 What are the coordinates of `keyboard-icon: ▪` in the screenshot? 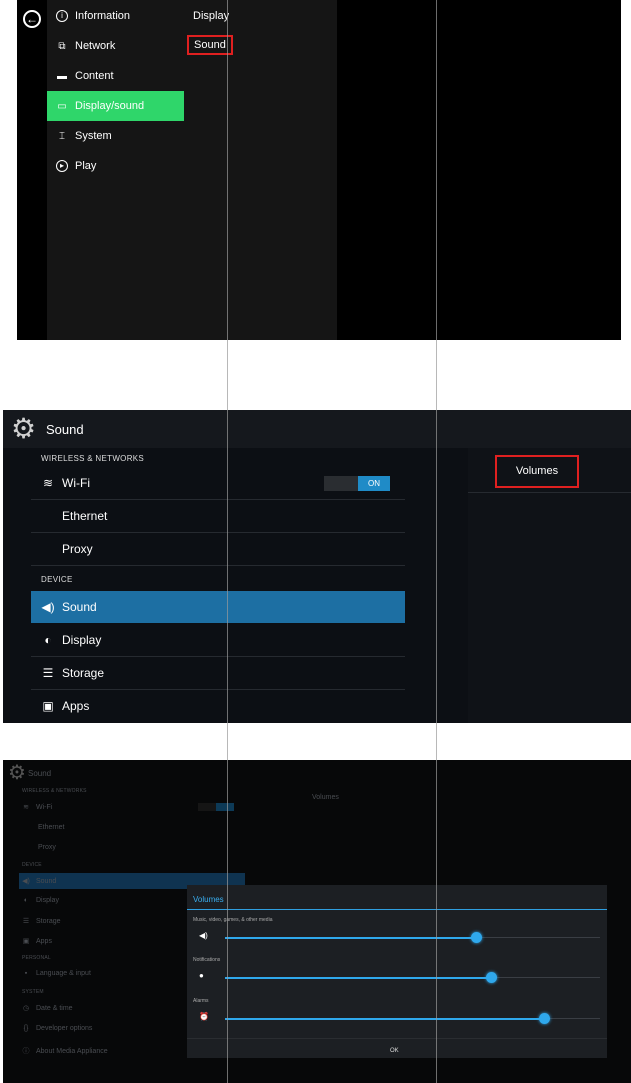 It's located at (26, 973).